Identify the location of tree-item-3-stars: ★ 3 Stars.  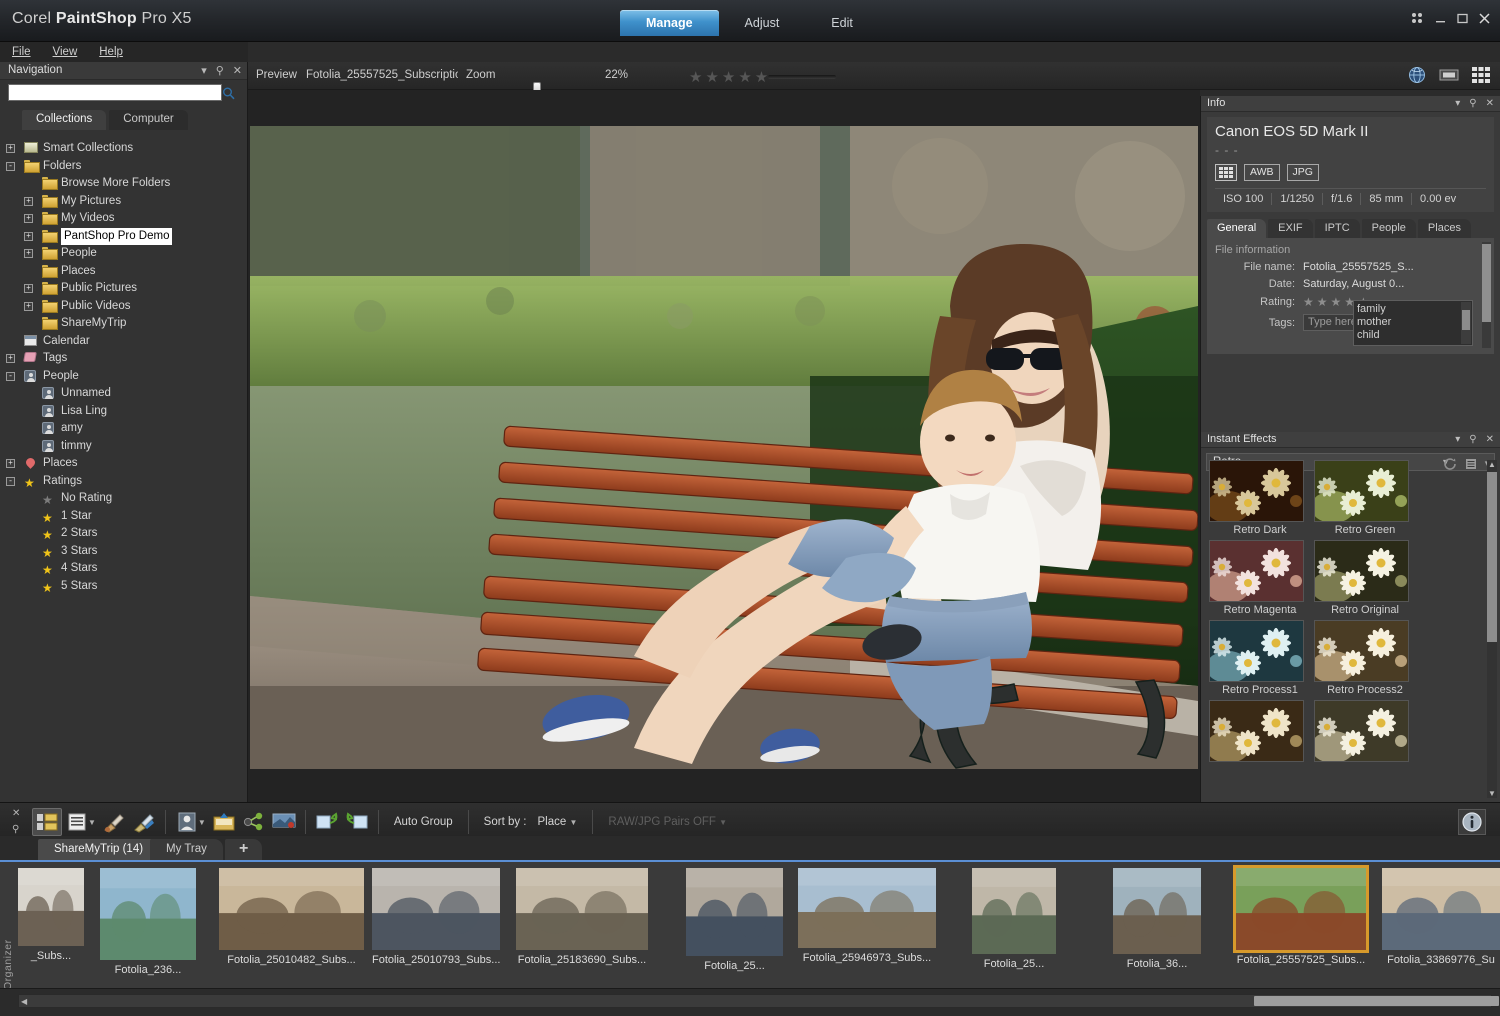
(123, 552).